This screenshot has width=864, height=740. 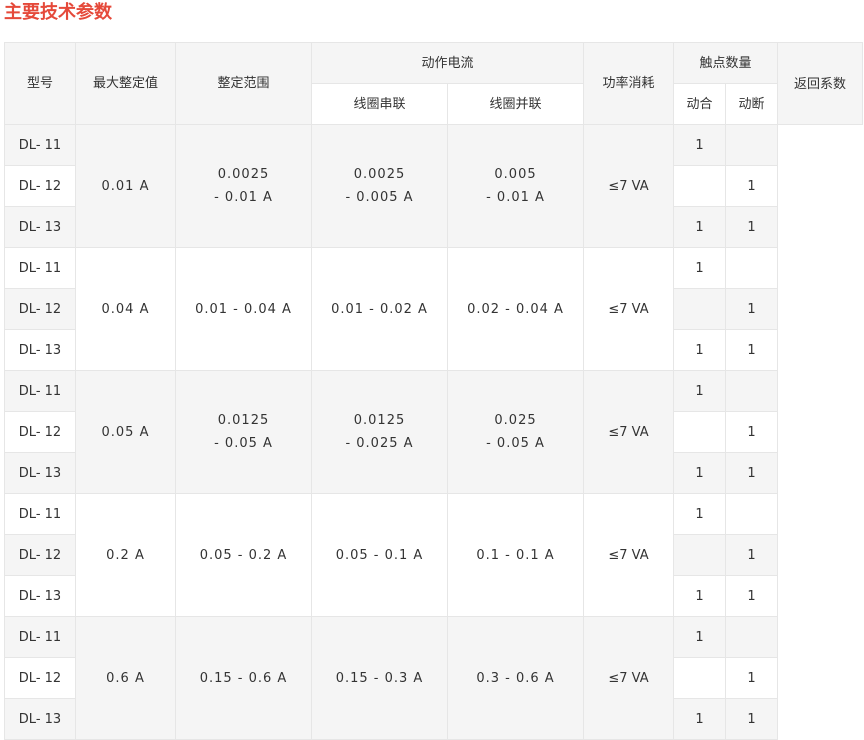 I want to click on setting-range-cell-line: 0.05 - 0.2 A, so click(x=243, y=555).